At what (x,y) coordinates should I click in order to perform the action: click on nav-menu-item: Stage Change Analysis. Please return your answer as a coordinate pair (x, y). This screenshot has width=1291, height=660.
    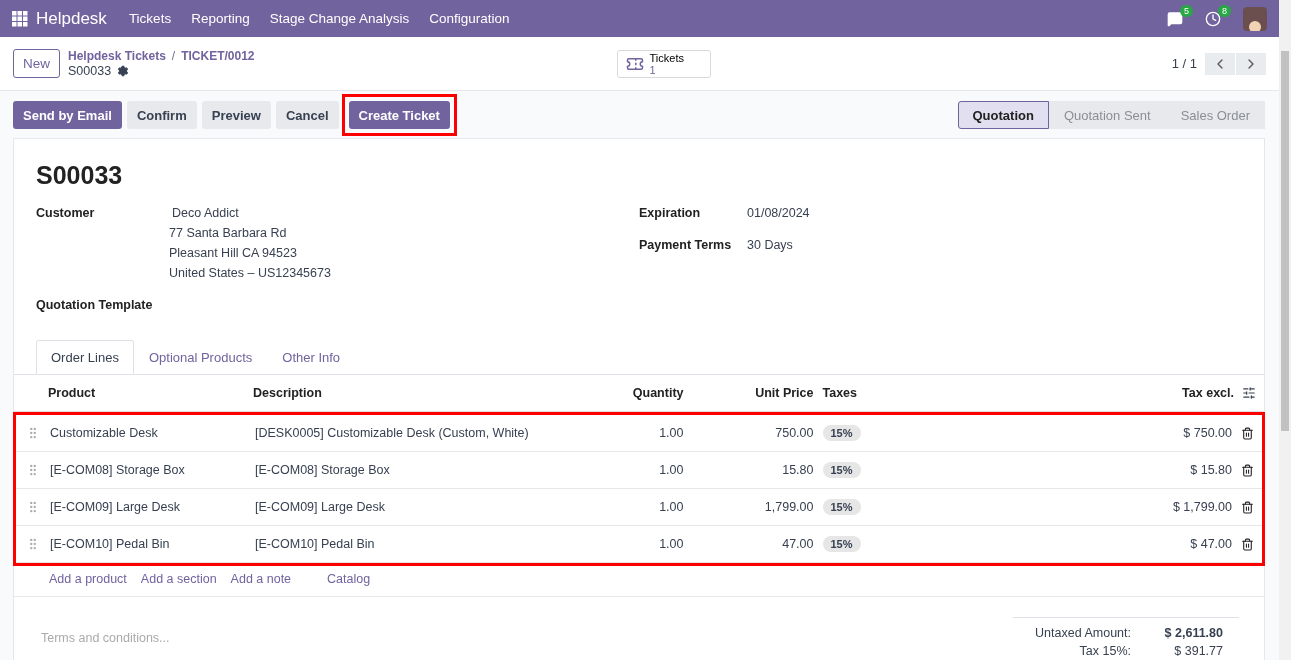
    Looking at the image, I should click on (339, 18).